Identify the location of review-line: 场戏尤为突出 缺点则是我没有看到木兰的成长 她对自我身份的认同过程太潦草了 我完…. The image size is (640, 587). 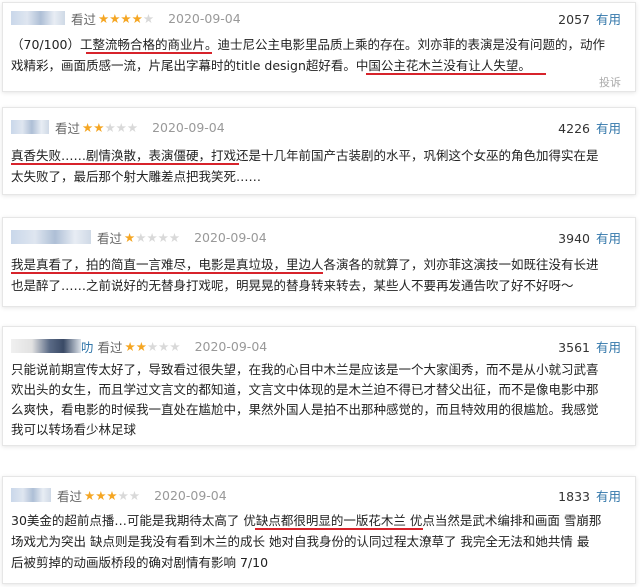
(300, 541).